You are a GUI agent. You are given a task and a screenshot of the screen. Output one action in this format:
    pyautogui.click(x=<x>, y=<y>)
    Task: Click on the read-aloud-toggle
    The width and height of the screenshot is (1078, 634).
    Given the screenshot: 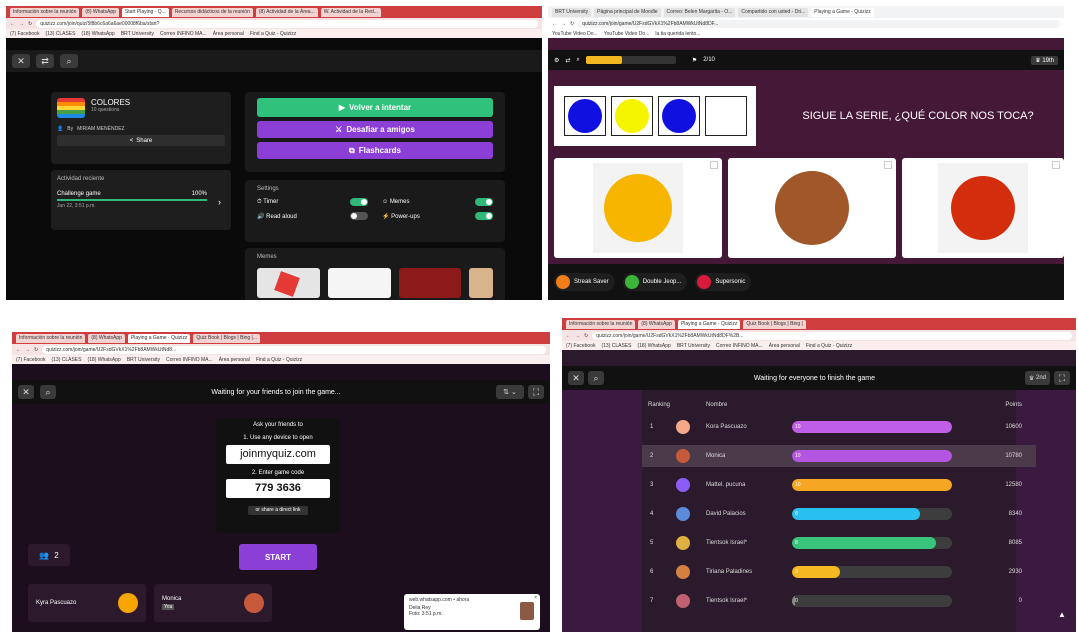 What is the action you would take?
    pyautogui.click(x=359, y=216)
    